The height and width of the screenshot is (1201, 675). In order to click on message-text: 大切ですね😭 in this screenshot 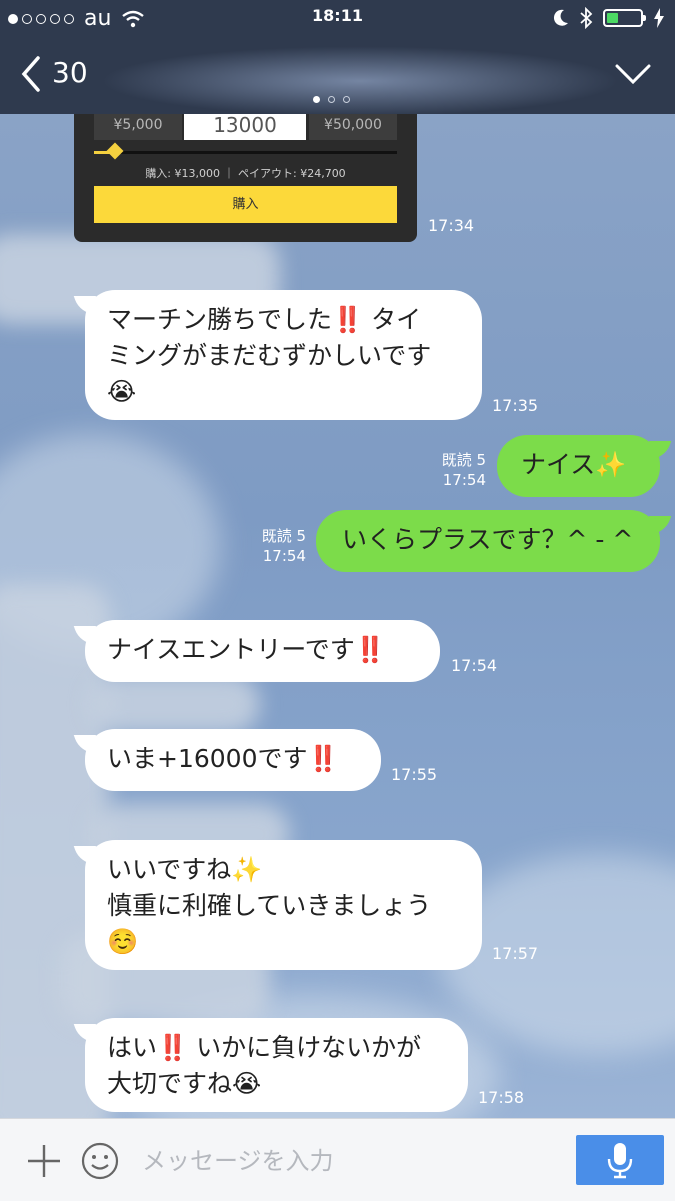, I will do `click(184, 1083)`.